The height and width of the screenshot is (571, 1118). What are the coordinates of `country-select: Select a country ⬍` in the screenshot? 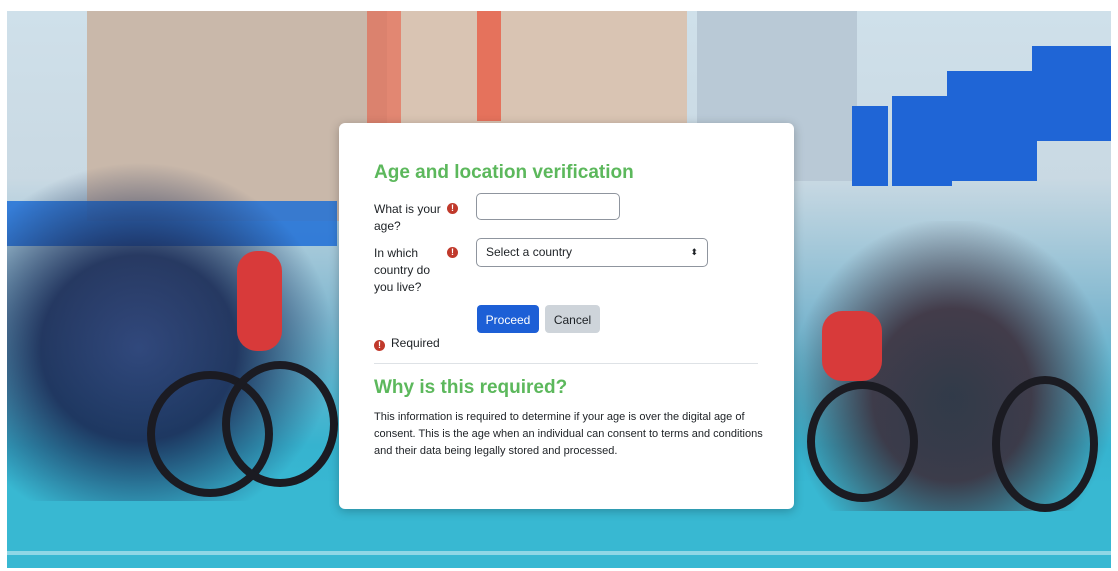 It's located at (592, 252).